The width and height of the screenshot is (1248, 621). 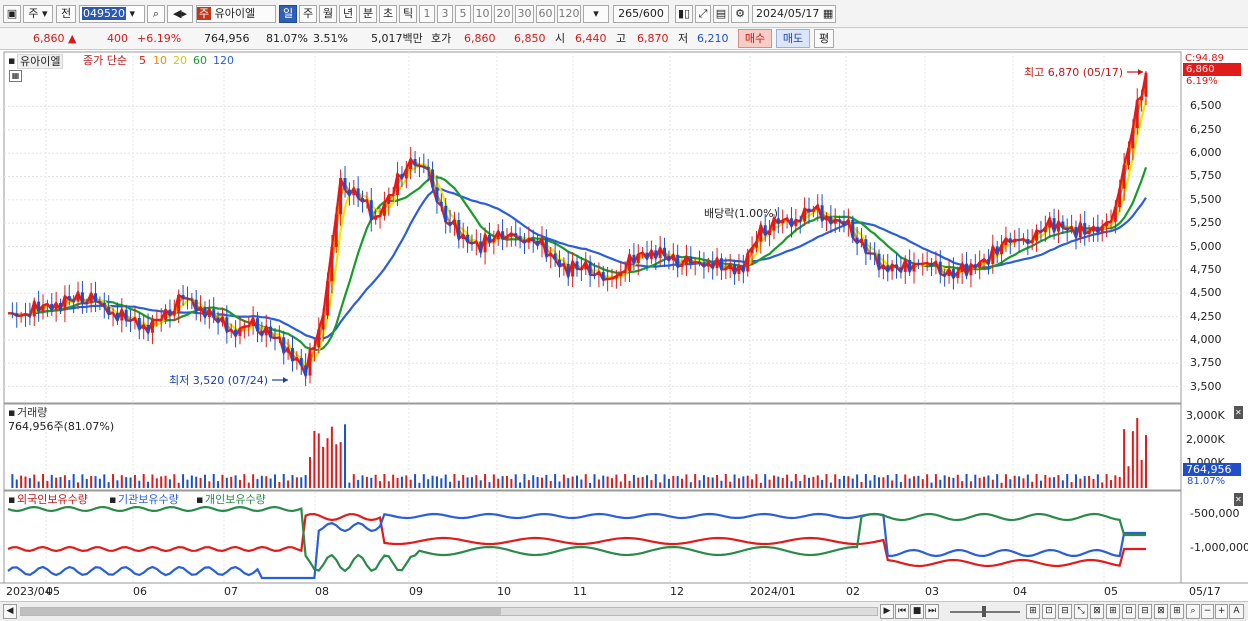 What do you see at coordinates (653, 38) in the screenshot?
I see `high-price: 6,870` at bounding box center [653, 38].